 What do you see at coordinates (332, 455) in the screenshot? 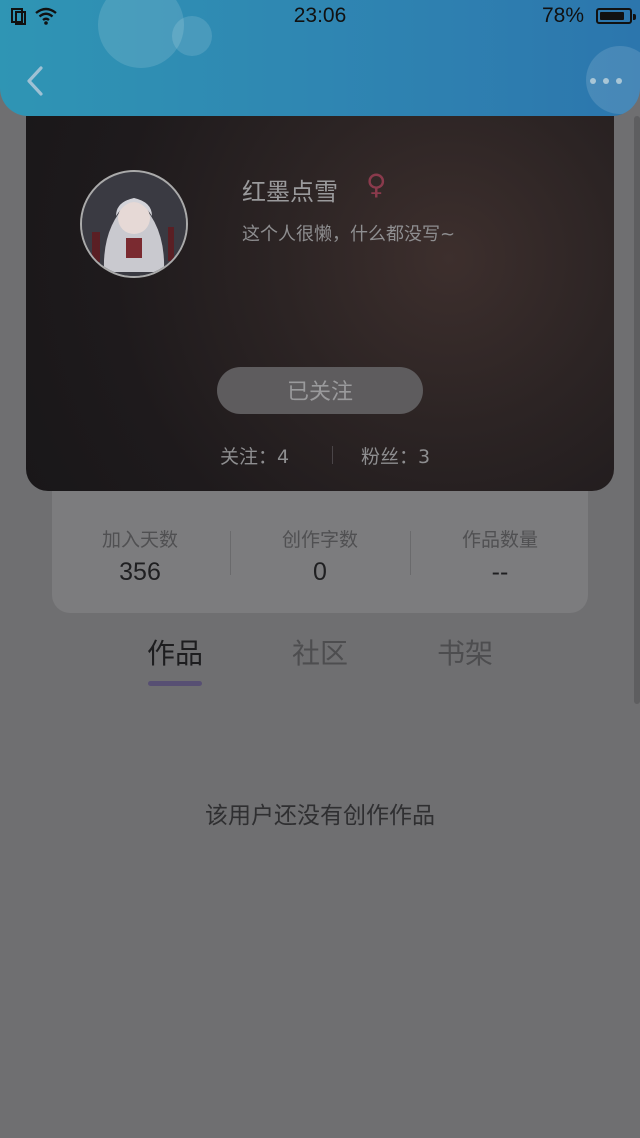
I see `follow-divider` at bounding box center [332, 455].